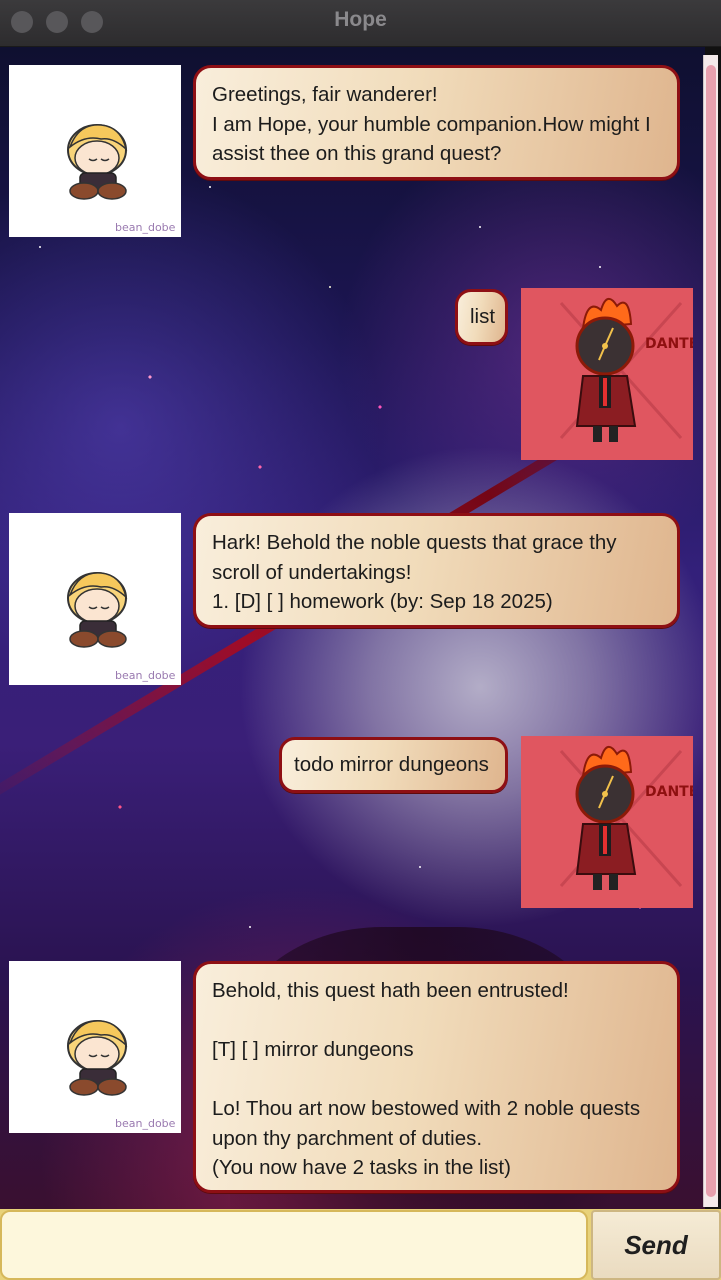 This screenshot has height=1280, width=721. Describe the element at coordinates (294, 1245) in the screenshot. I see `message-input` at that location.